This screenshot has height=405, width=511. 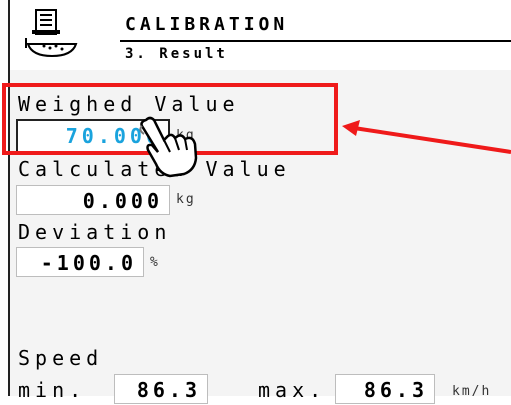 What do you see at coordinates (61, 358) in the screenshot?
I see `speed-label: Speed` at bounding box center [61, 358].